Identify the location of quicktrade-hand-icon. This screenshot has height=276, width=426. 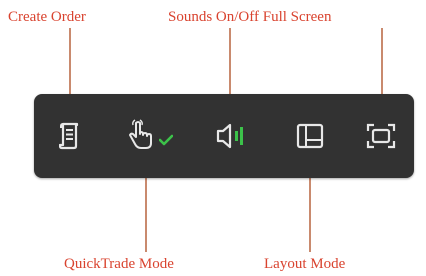
(140, 134).